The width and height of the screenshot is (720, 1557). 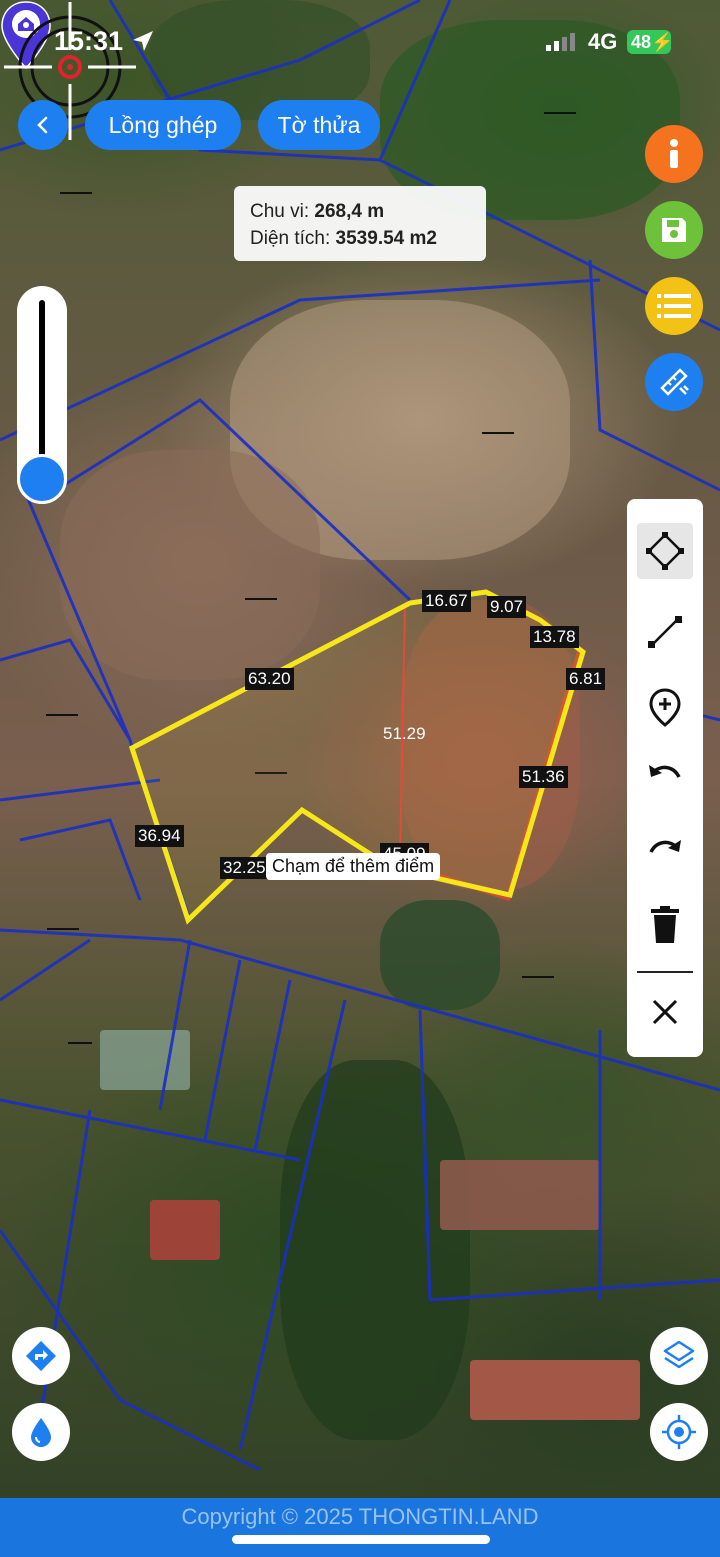 I want to click on list-button, so click(x=674, y=306).